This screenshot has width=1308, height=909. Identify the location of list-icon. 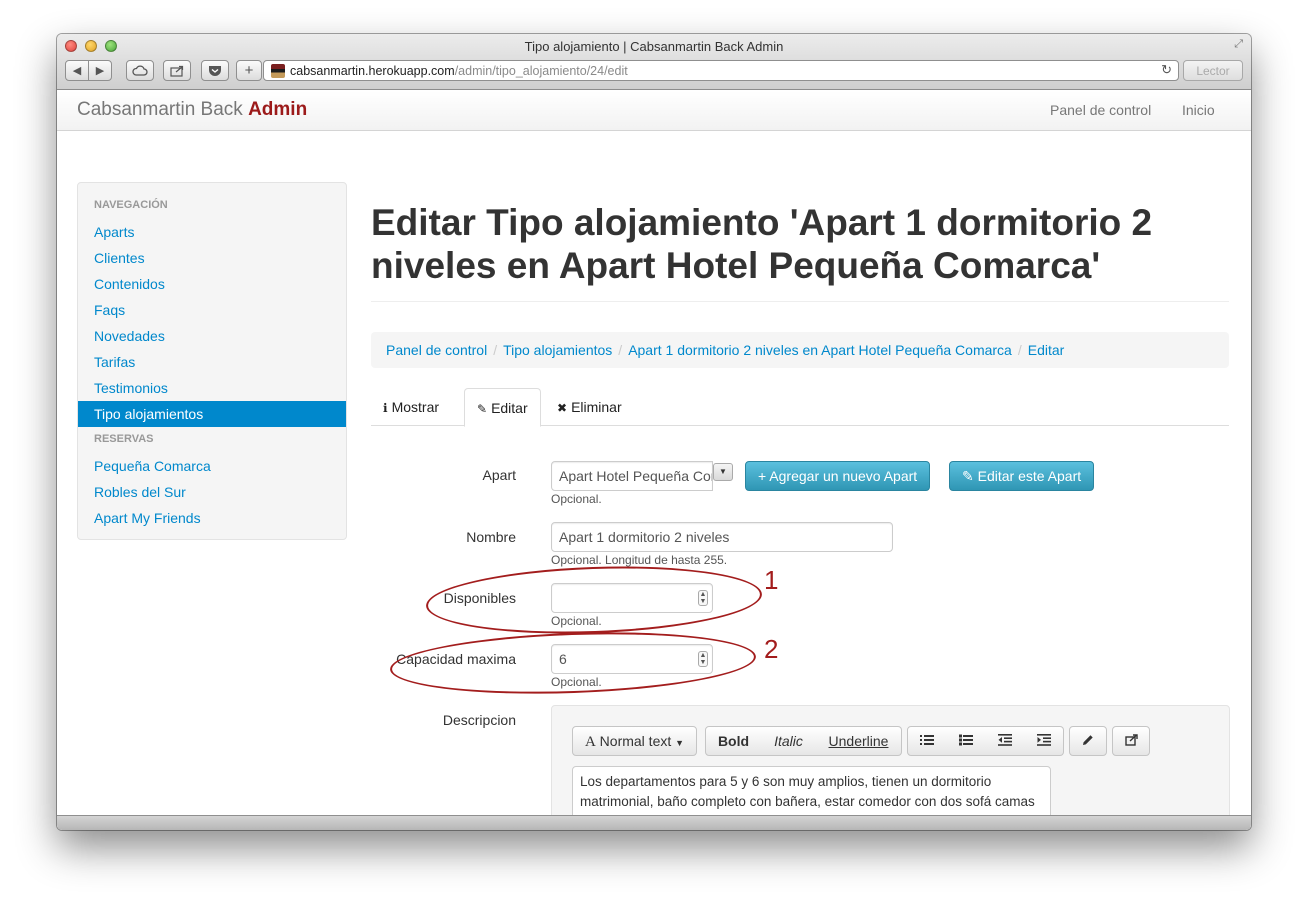
(927, 740).